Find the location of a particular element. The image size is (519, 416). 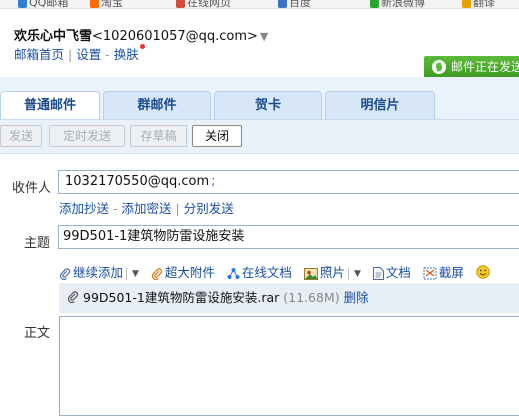

separate-send-link: 分别发送 is located at coordinates (209, 208).